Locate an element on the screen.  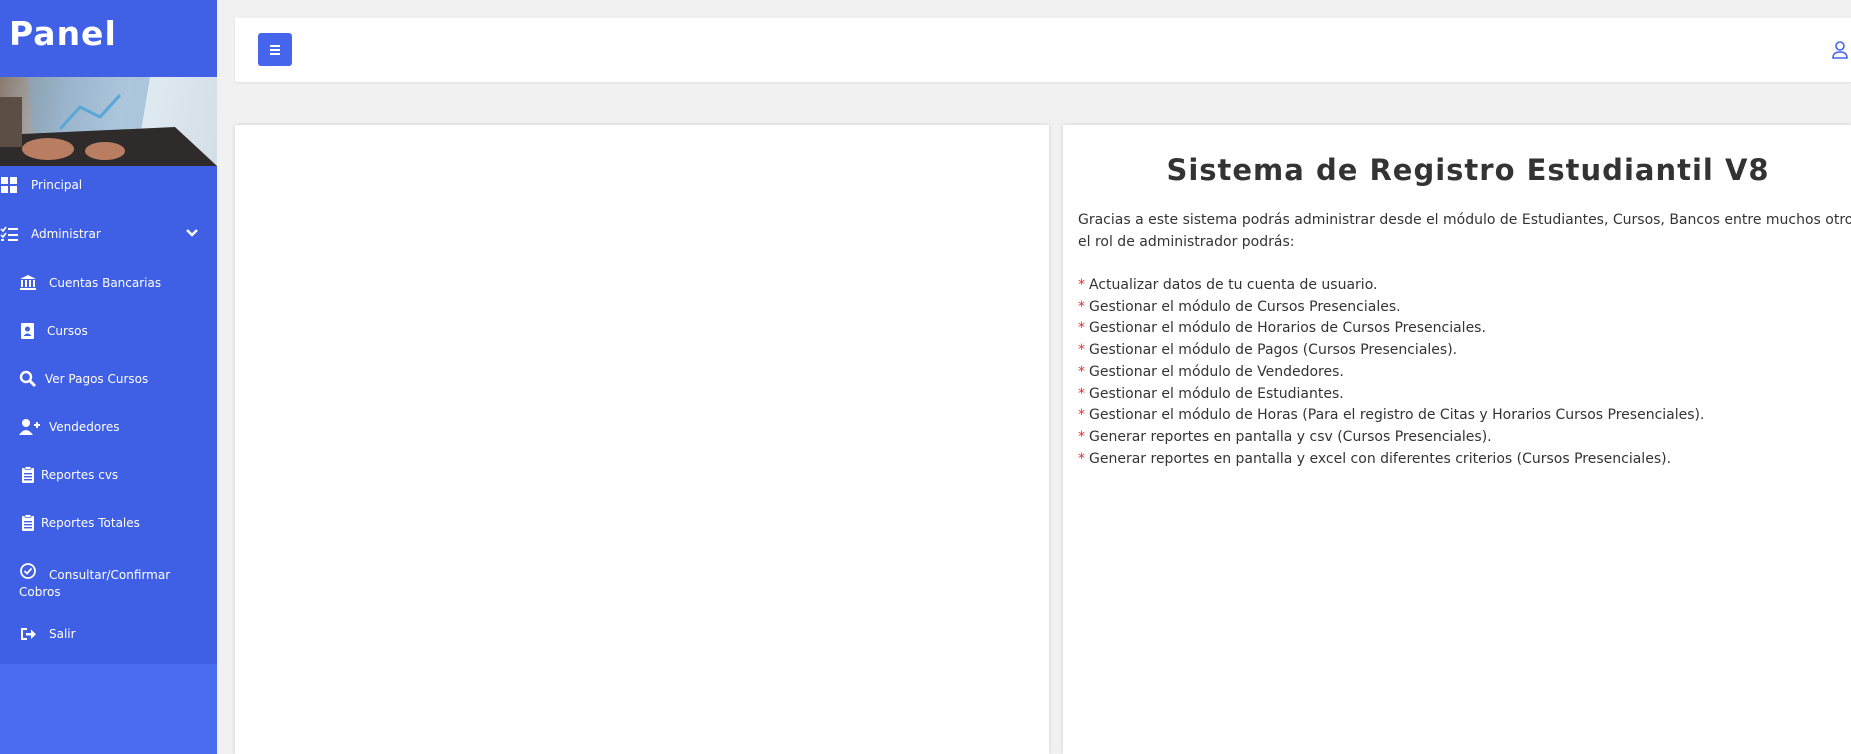
dashboard-icon is located at coordinates (9, 185).